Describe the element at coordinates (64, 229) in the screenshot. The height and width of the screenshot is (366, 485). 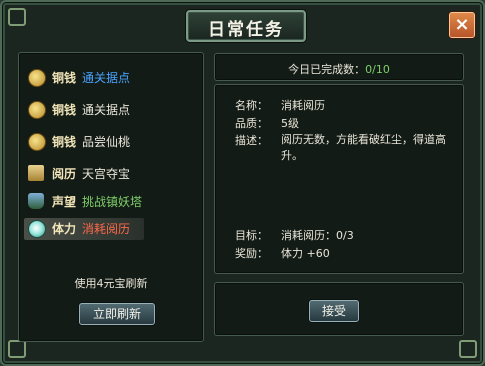
I see `task-tag: 体力` at that location.